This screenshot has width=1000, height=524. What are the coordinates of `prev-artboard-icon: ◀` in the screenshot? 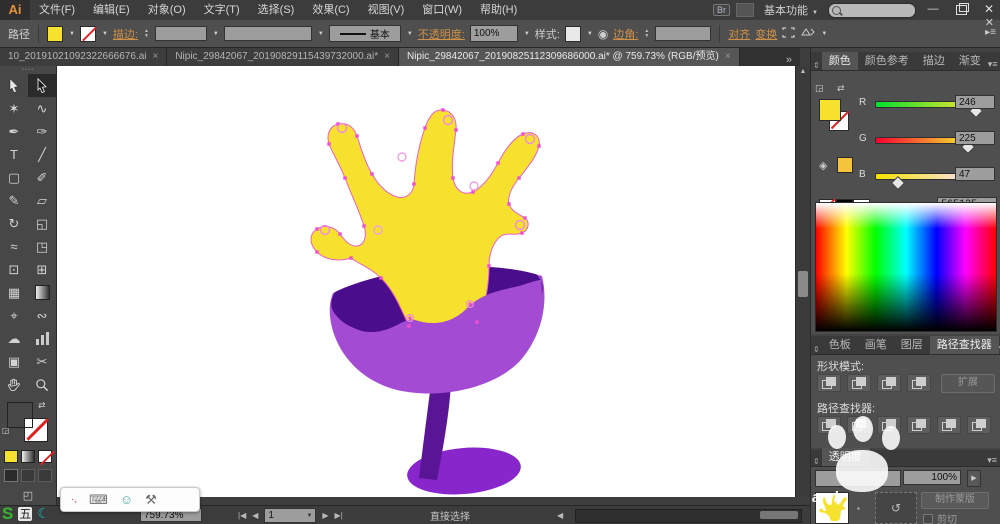 It's located at (255, 516).